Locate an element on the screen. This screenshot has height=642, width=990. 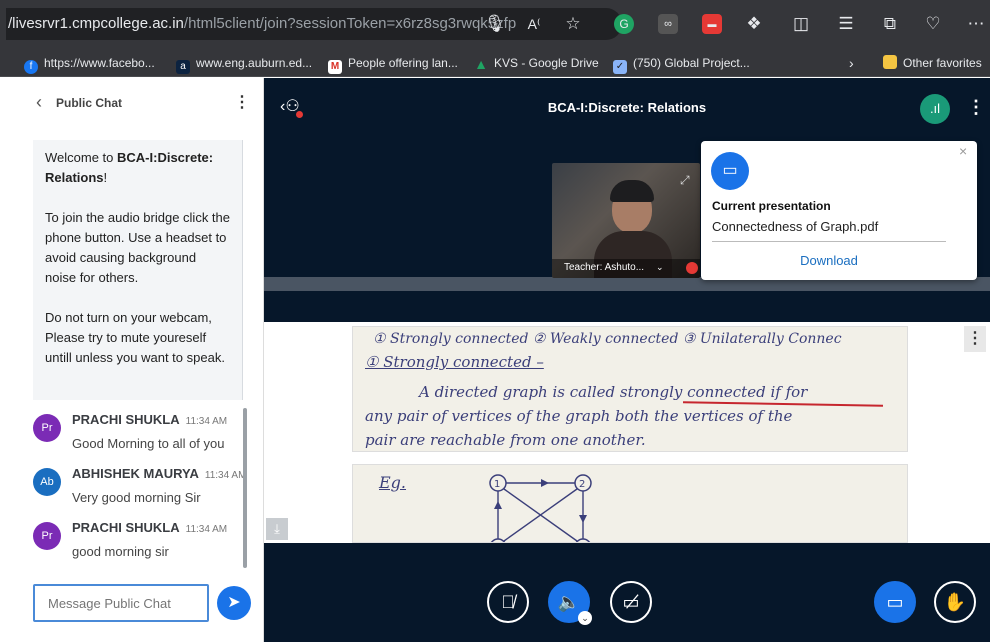
send-arrow-icon: ➤ is located at coordinates (234, 602).